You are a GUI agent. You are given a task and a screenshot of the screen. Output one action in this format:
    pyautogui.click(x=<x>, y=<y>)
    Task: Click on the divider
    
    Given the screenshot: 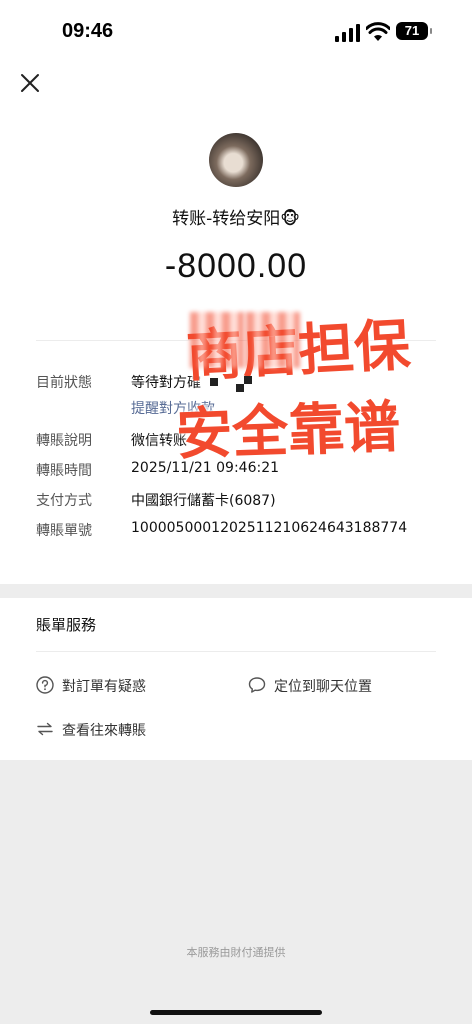 What is the action you would take?
    pyautogui.click(x=236, y=651)
    